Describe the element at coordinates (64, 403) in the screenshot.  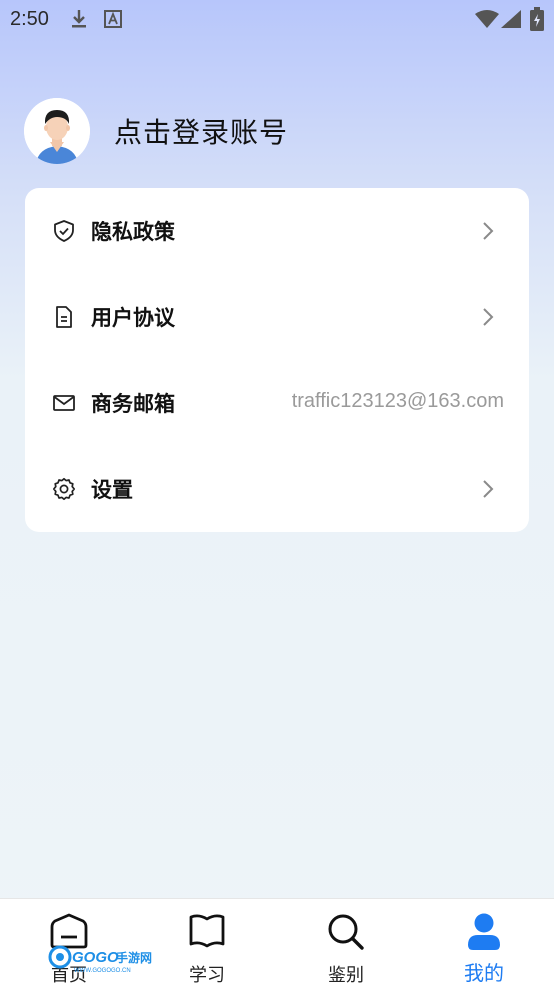
I see `mail-icon` at that location.